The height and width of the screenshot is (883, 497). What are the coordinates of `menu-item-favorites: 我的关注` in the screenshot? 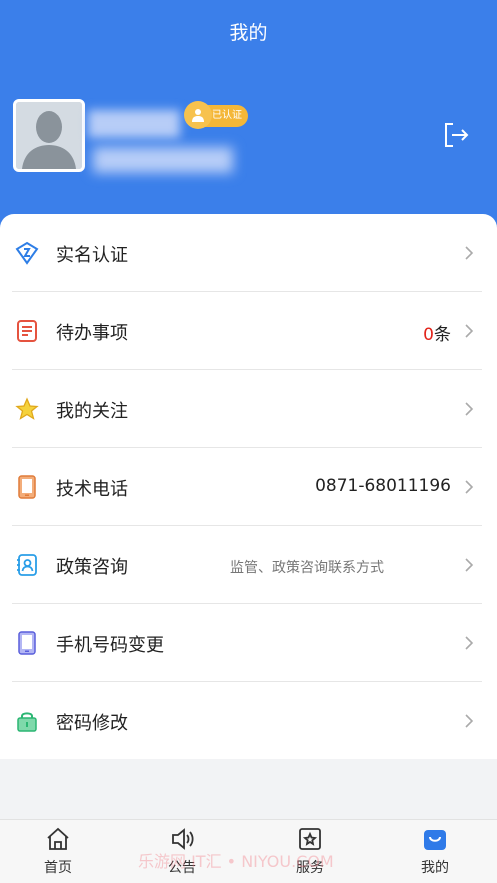 It's located at (248, 409).